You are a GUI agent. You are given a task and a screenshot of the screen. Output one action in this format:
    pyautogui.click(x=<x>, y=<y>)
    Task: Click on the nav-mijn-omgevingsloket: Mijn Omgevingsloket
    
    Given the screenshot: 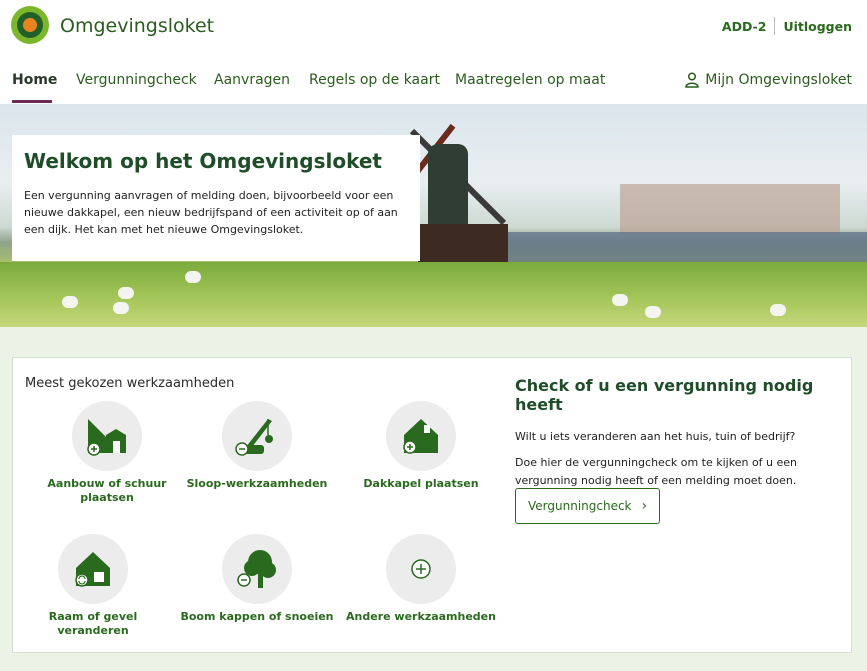 What is the action you would take?
    pyautogui.click(x=768, y=80)
    